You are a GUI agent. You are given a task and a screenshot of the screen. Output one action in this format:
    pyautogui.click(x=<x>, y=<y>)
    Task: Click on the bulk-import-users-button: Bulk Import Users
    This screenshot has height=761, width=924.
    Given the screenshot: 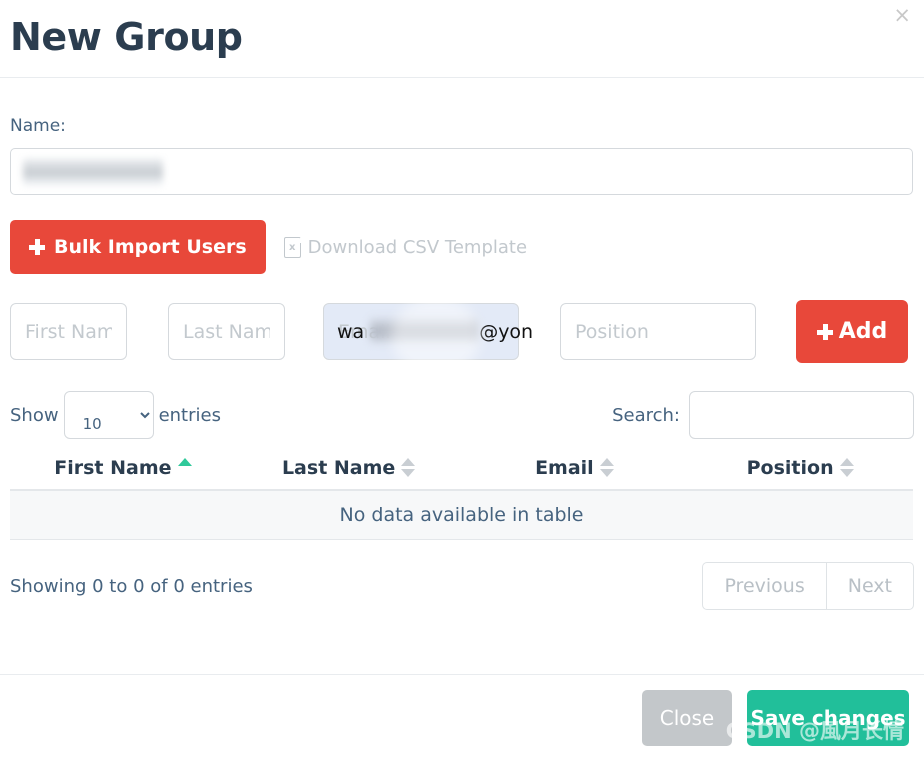 What is the action you would take?
    pyautogui.click(x=138, y=247)
    